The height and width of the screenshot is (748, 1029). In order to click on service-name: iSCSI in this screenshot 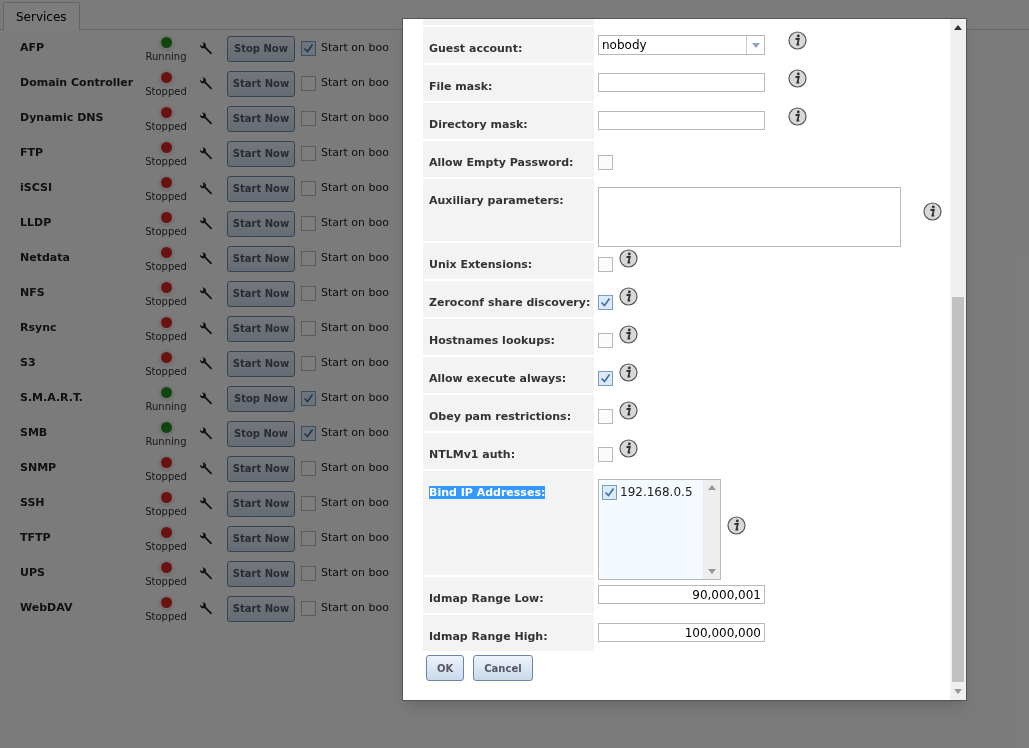, I will do `click(36, 188)`.